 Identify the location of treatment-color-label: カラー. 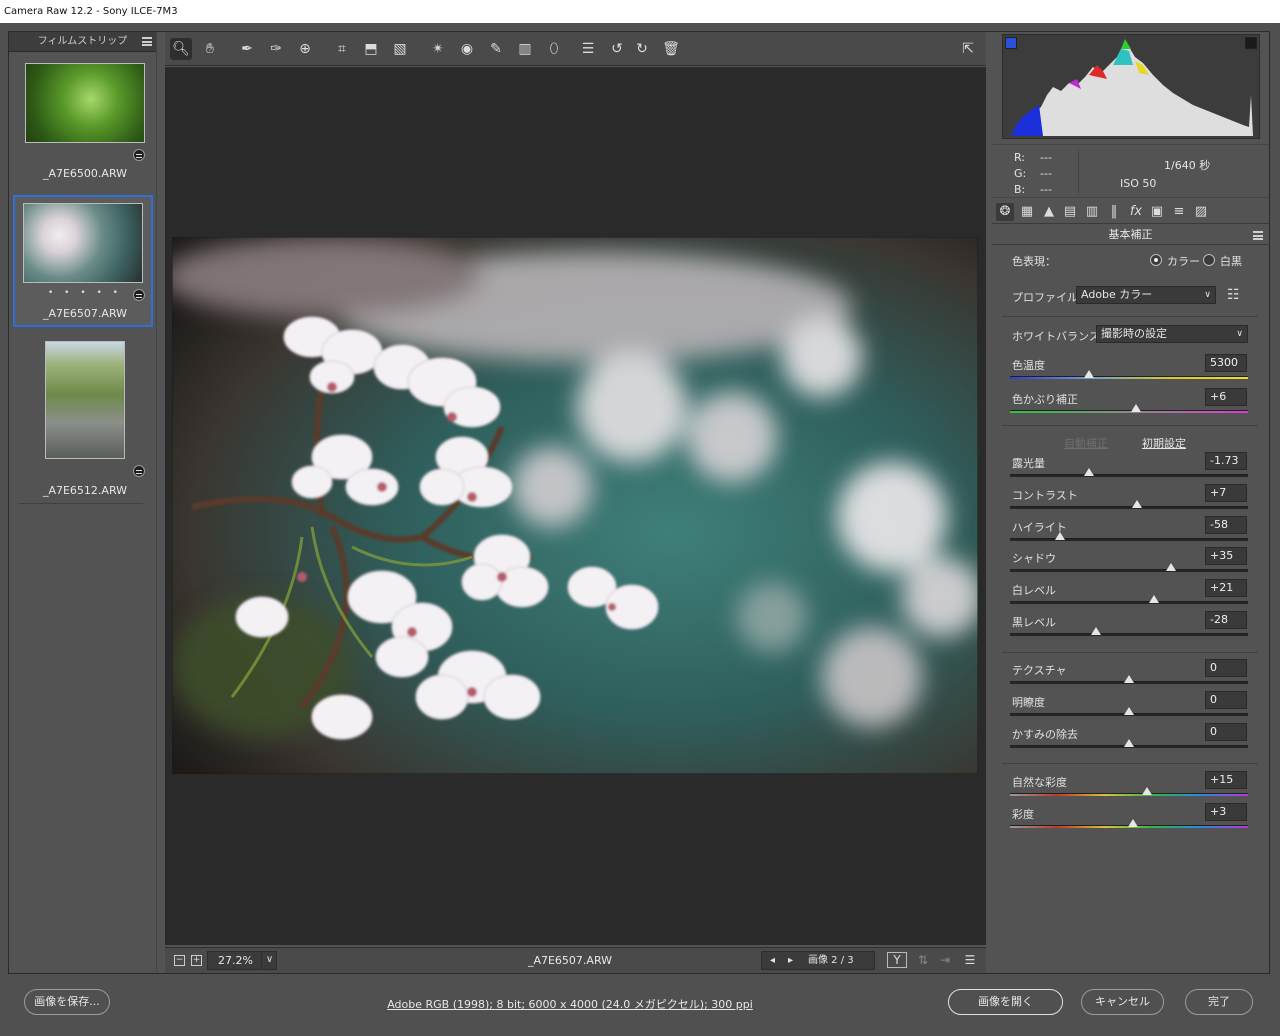
(1183, 261).